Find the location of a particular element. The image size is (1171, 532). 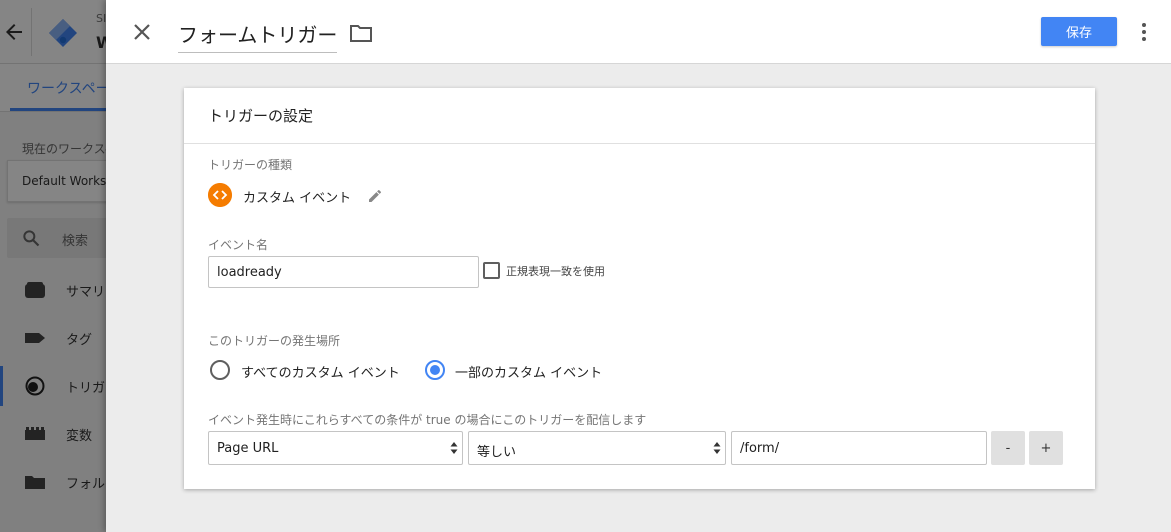

edit-pencil-icon is located at coordinates (375, 196).